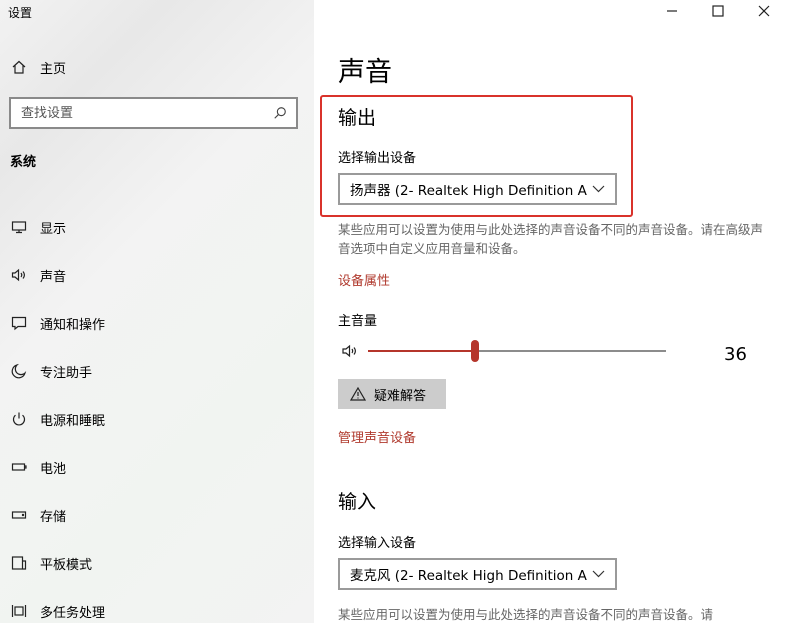  I want to click on sidebar-item-tablet-mode: 平板模式, so click(157, 563).